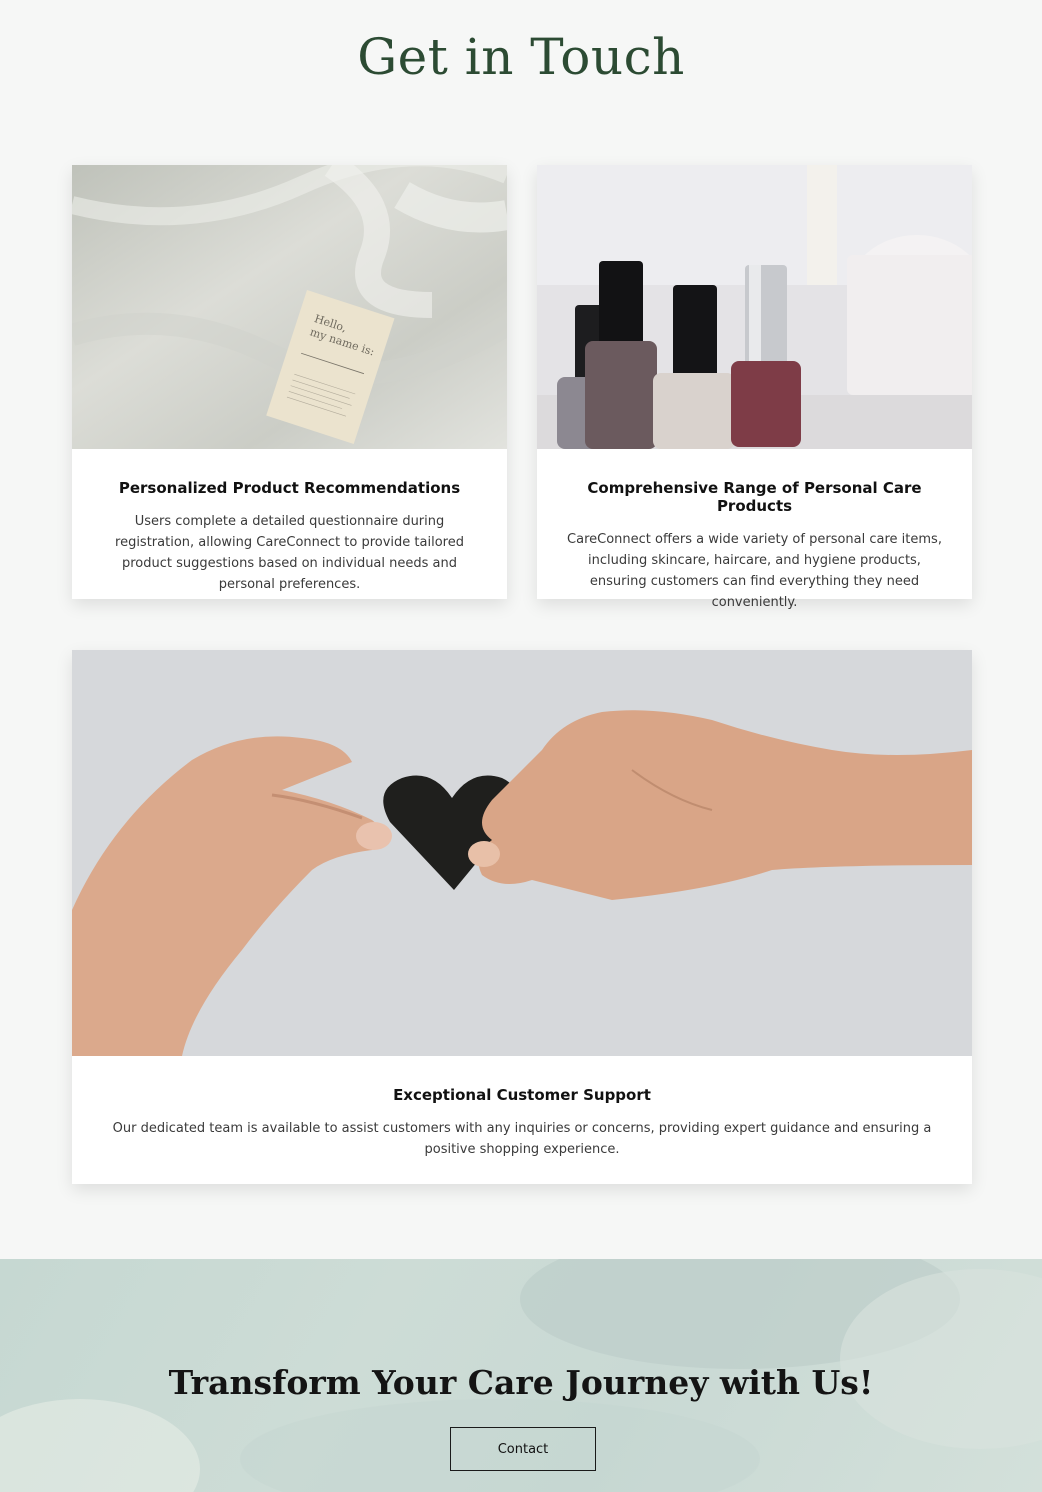 This screenshot has height=1492, width=1042. I want to click on card-image-nail-polish, so click(754, 307).